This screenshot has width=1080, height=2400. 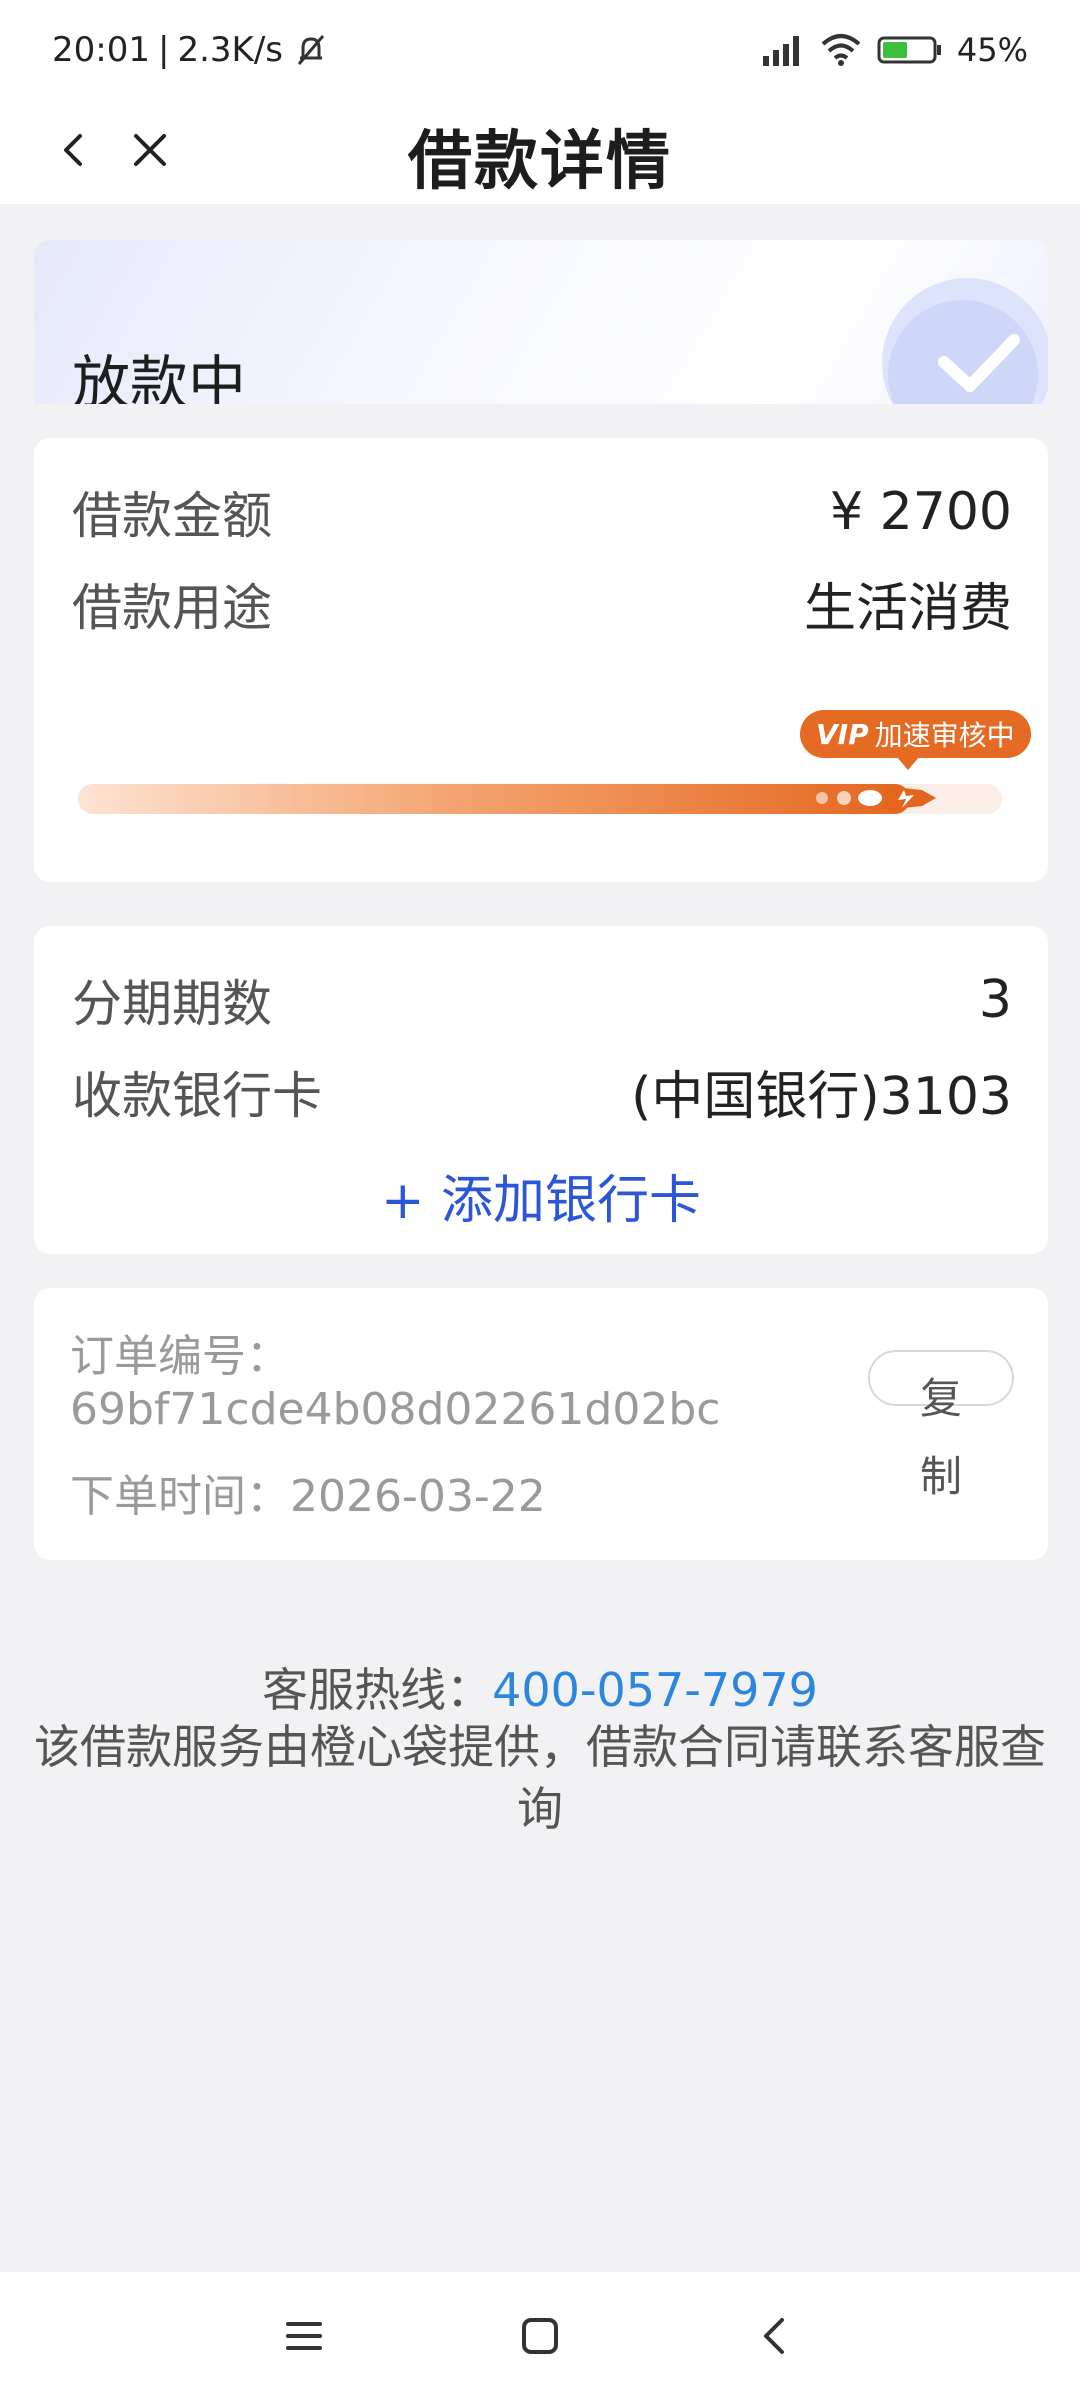 I want to click on vip-tag: VIP, so click(x=842, y=734).